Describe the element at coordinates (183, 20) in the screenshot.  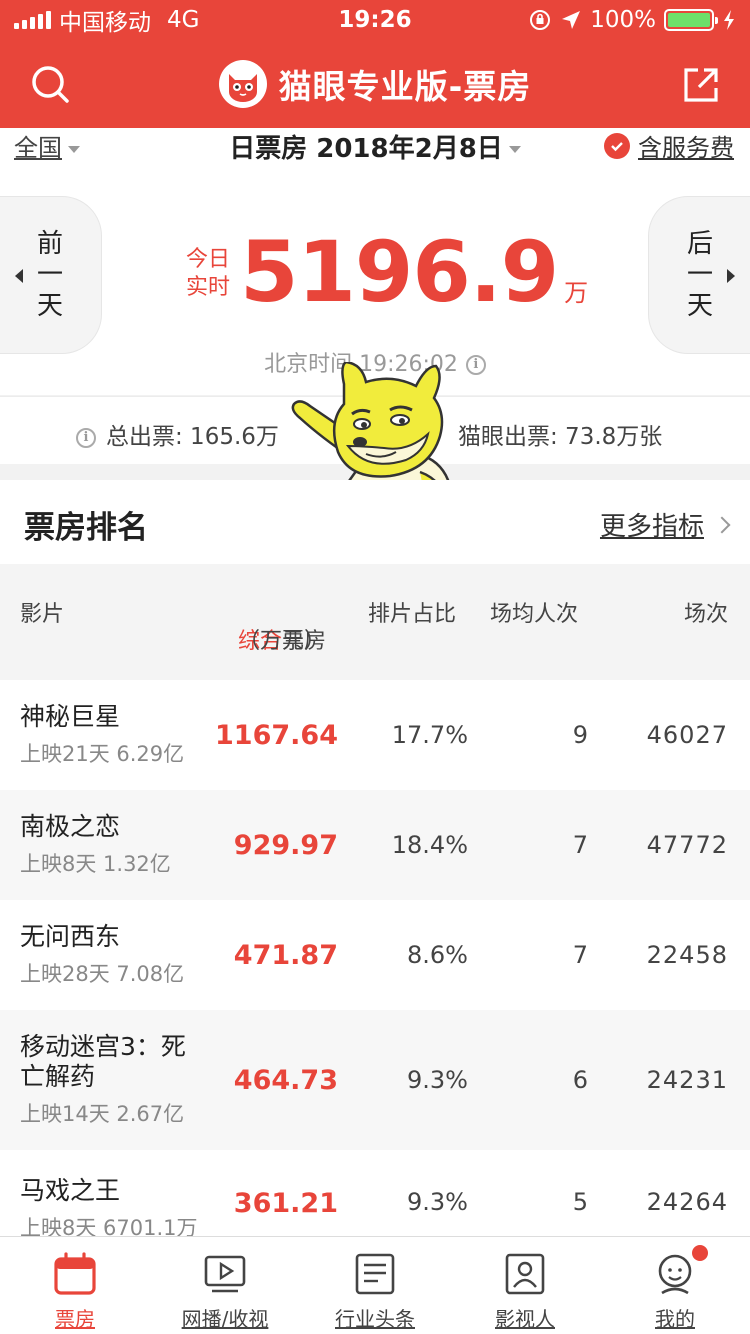
I see `network-label: 4G` at that location.